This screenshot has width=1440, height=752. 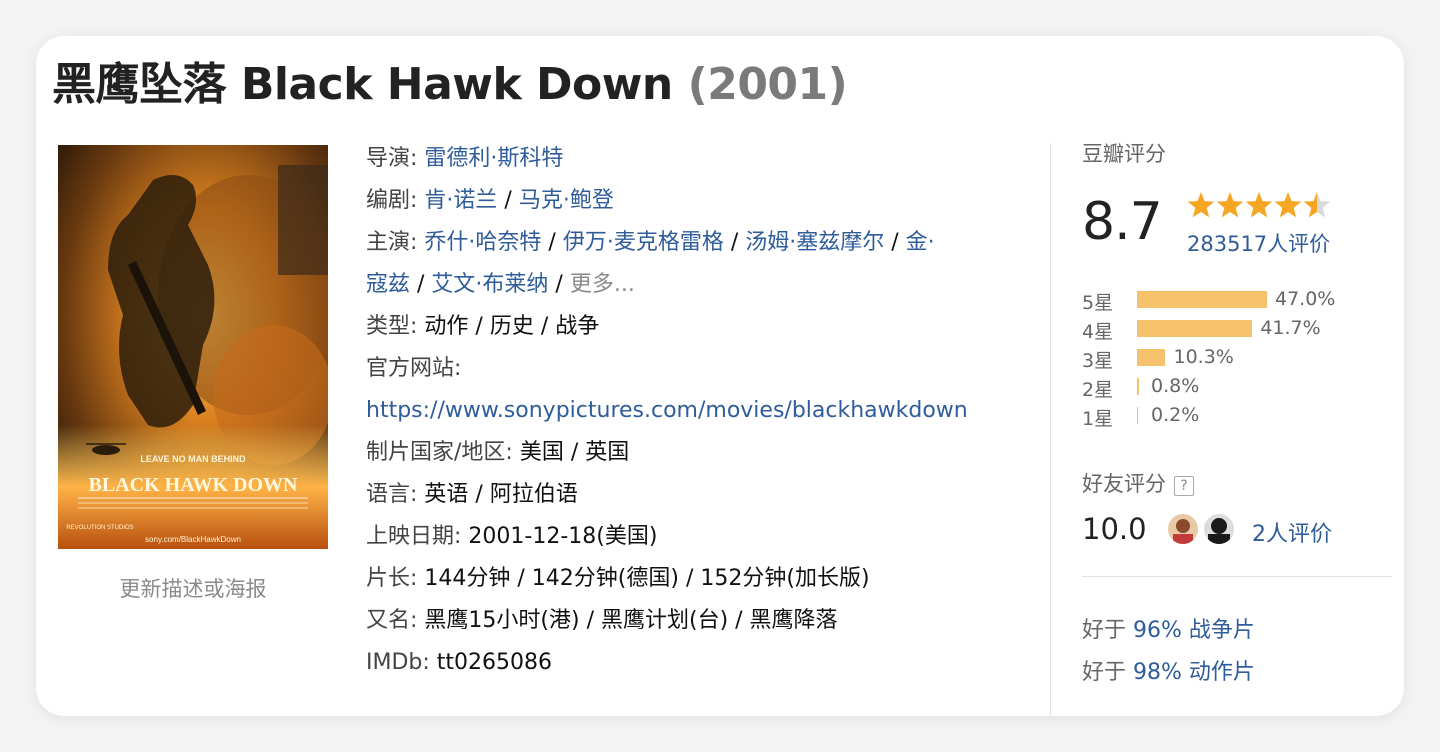 What do you see at coordinates (1098, 419) in the screenshot?
I see `distribution-star-label: 1星` at bounding box center [1098, 419].